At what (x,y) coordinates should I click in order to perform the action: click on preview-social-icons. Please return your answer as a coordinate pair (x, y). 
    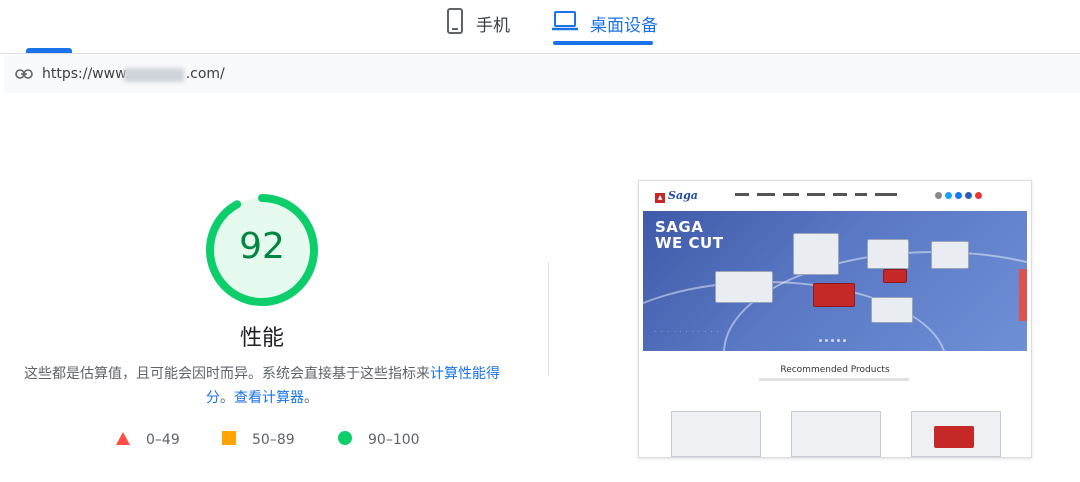
    Looking at the image, I should click on (958, 195).